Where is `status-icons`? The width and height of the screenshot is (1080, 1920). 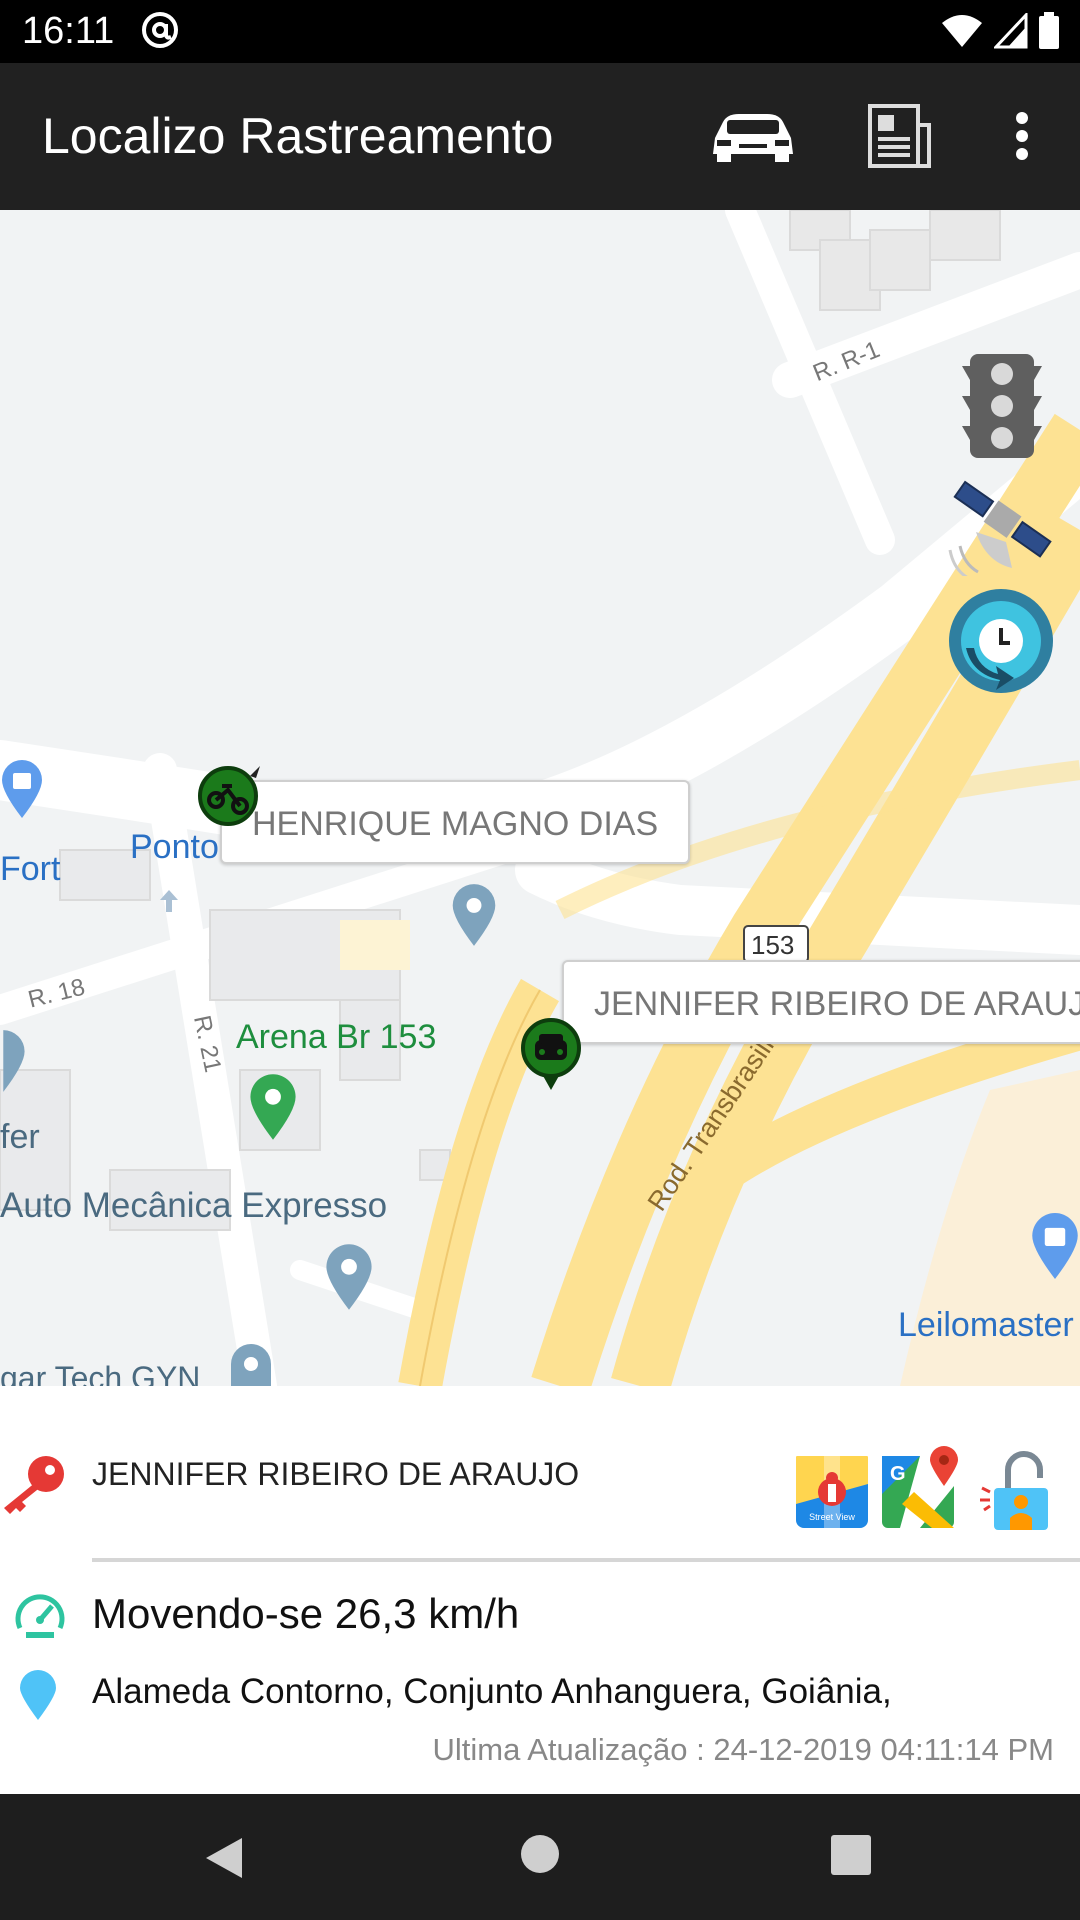 status-icons is located at coordinates (1000, 31).